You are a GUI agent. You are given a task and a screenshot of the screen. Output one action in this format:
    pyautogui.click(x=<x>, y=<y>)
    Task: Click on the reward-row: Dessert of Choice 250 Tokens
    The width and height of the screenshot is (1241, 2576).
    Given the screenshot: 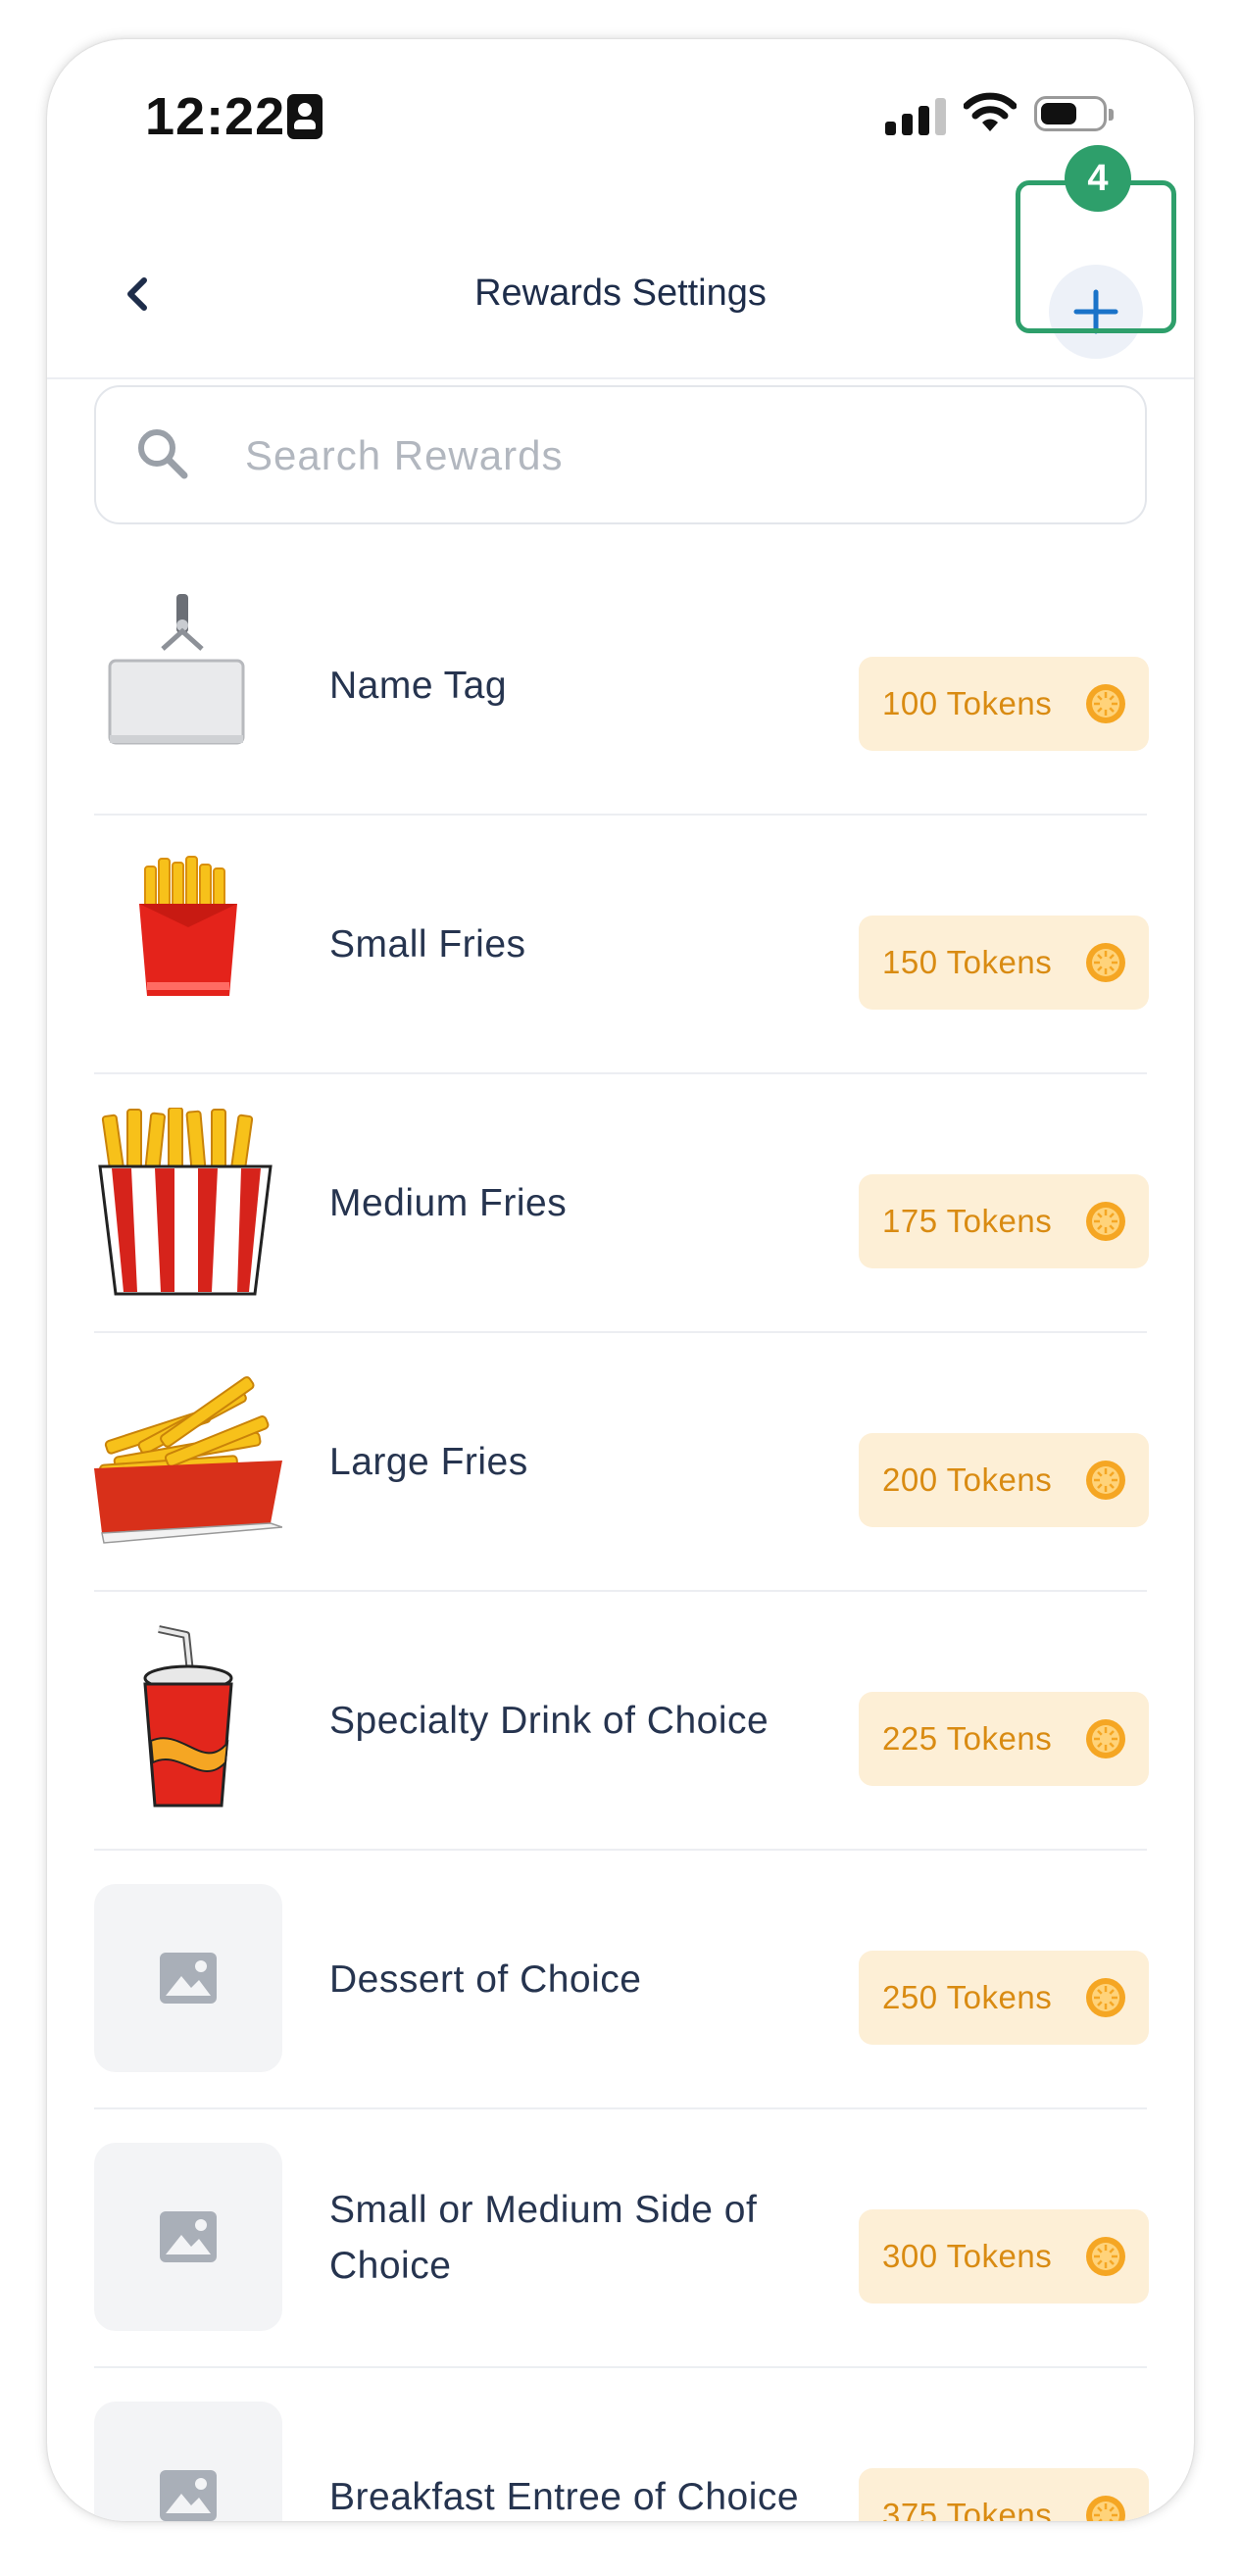 What is the action you would take?
    pyautogui.click(x=622, y=1980)
    